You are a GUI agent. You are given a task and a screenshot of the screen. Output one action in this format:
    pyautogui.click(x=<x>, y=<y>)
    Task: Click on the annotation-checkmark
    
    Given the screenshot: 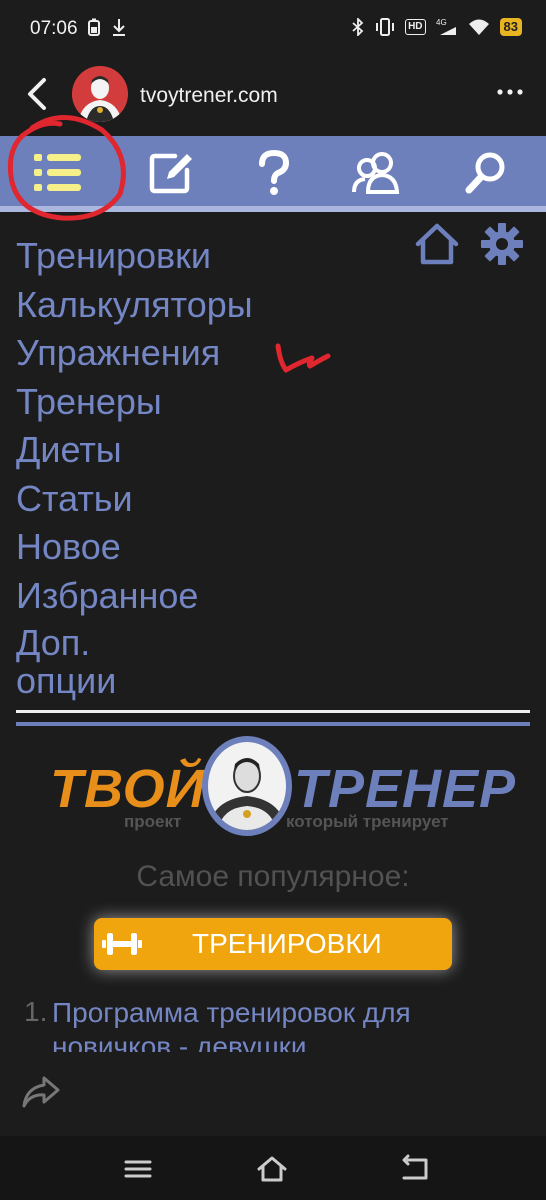 What is the action you would take?
    pyautogui.click(x=303, y=358)
    